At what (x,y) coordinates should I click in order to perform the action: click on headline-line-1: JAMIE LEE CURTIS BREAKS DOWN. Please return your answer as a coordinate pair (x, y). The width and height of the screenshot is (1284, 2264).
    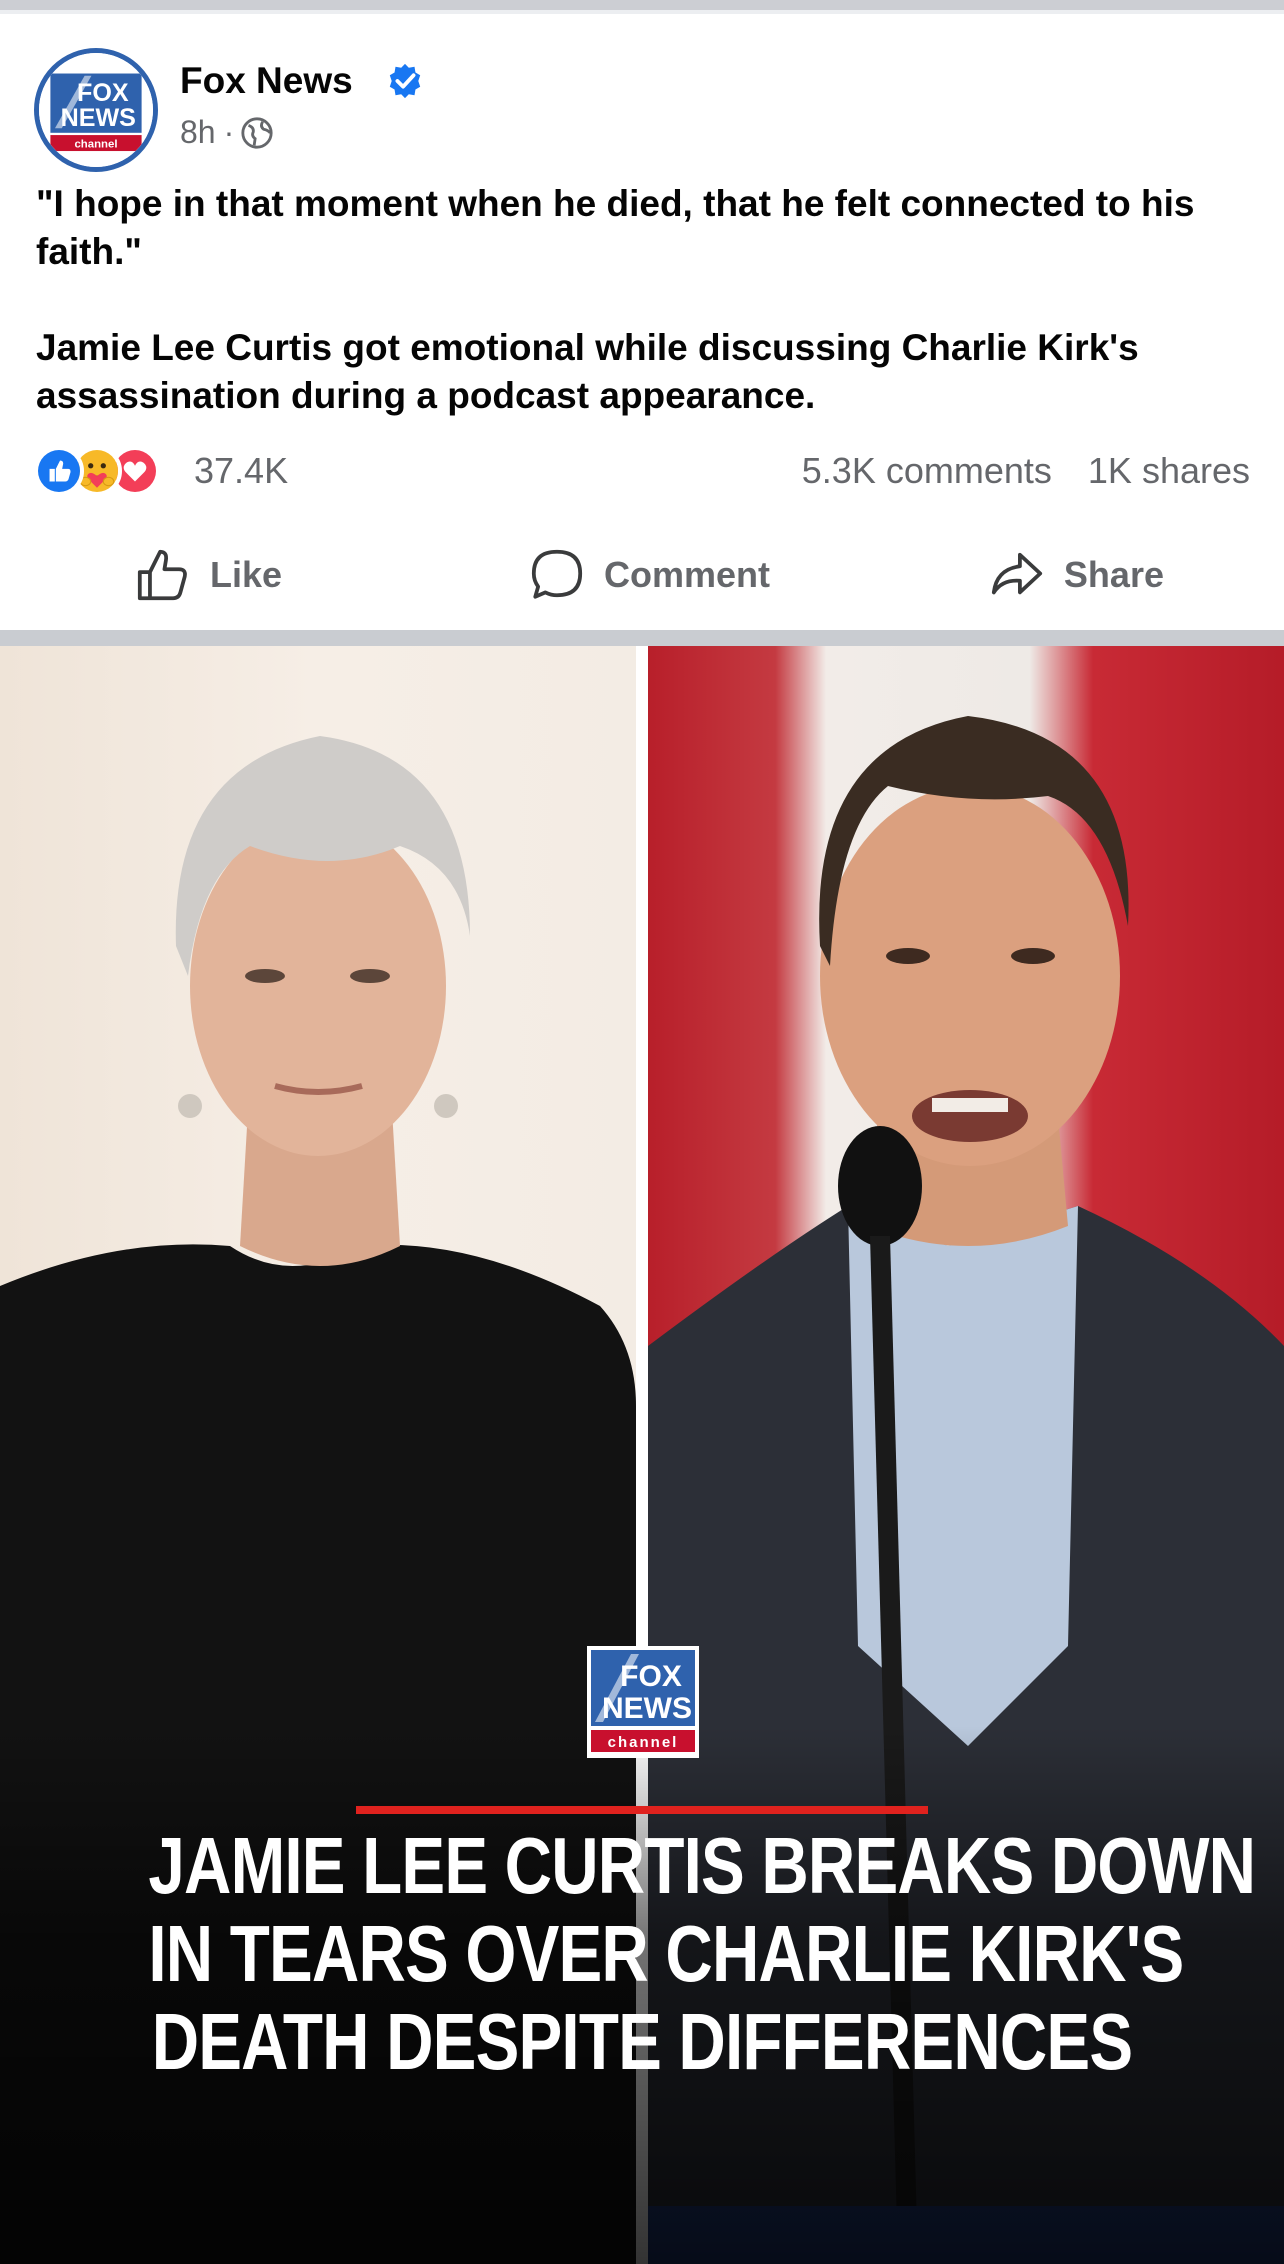
    Looking at the image, I should click on (702, 1865).